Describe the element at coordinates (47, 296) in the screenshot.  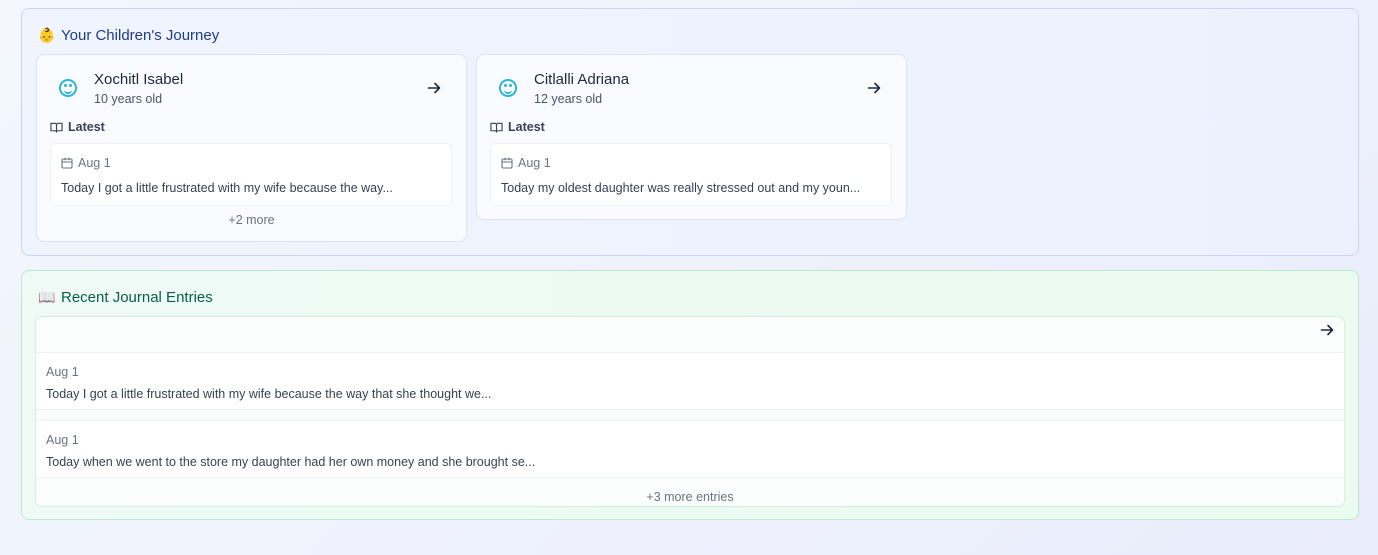
I see `open-book-emoji-icon: 📖` at that location.